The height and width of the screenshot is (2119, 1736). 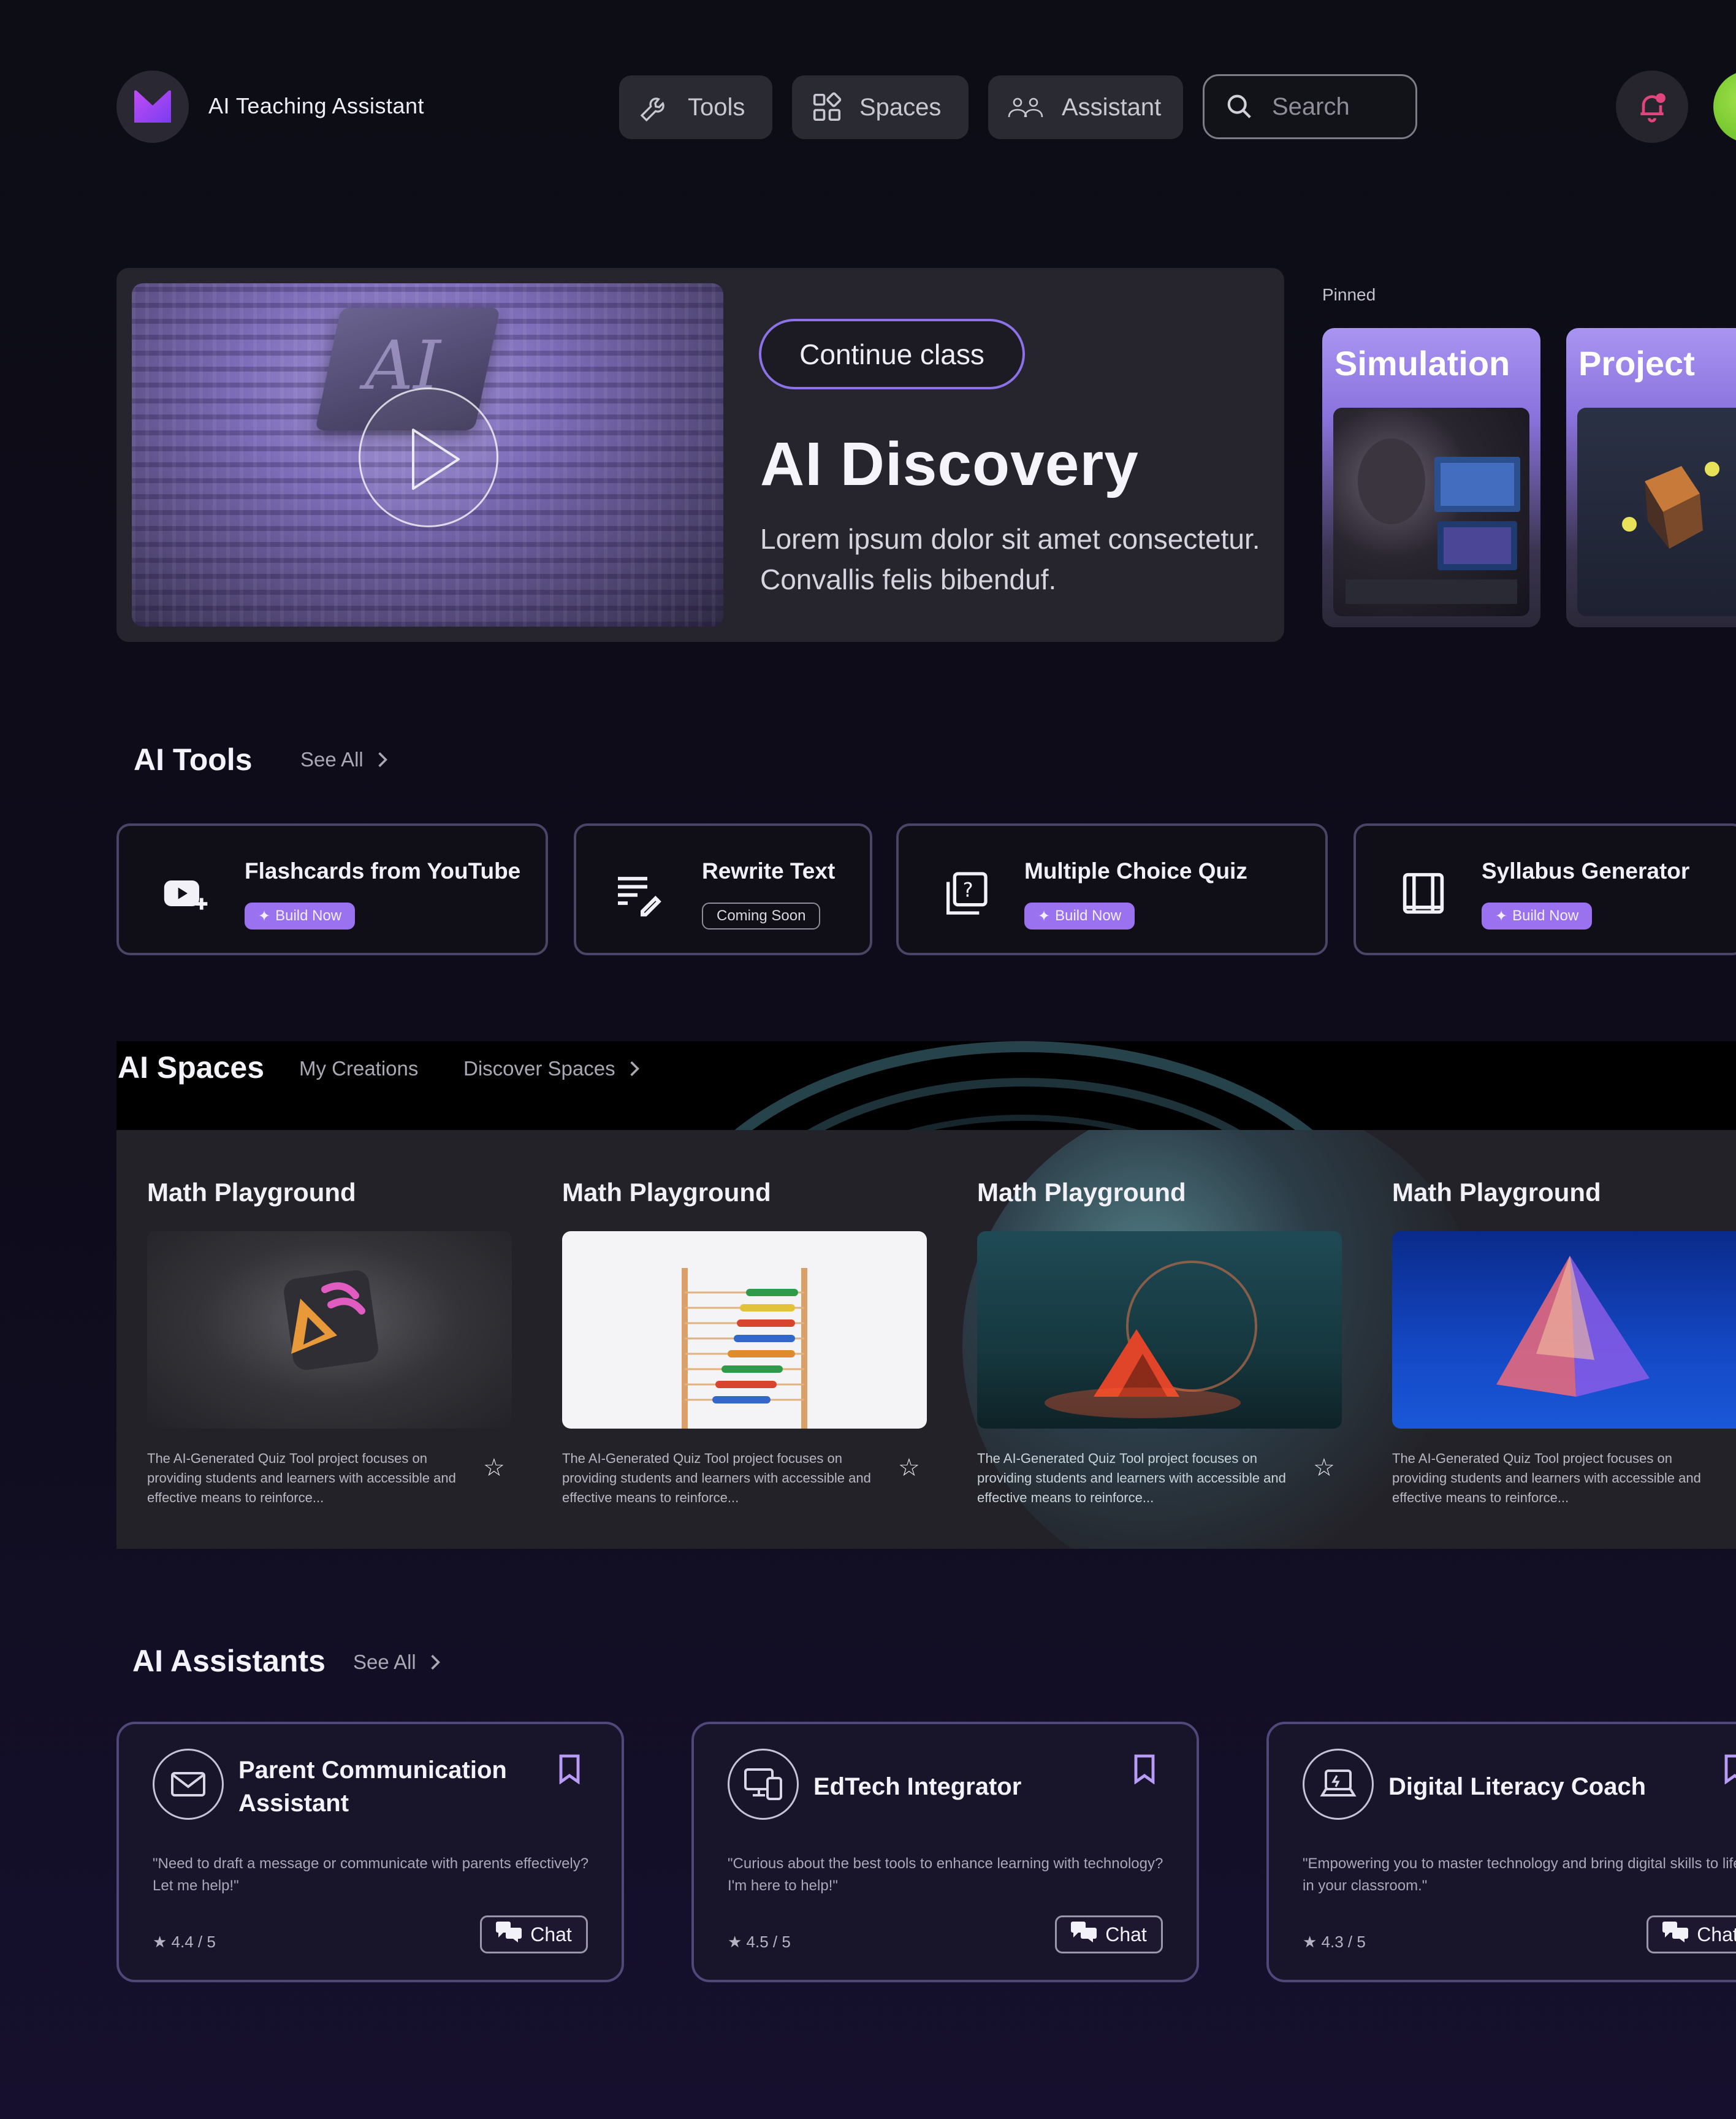 What do you see at coordinates (316, 105) in the screenshot?
I see `app-title: AI Teaching Assistant` at bounding box center [316, 105].